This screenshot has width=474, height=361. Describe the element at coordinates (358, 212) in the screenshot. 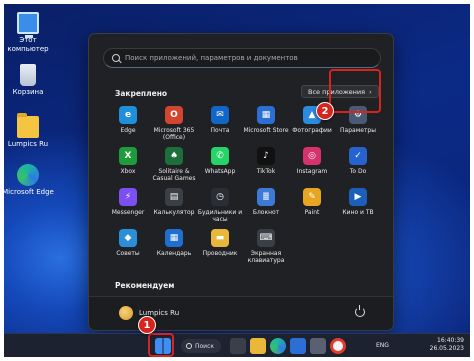

I see `app-label: Кино и ТВ` at that location.